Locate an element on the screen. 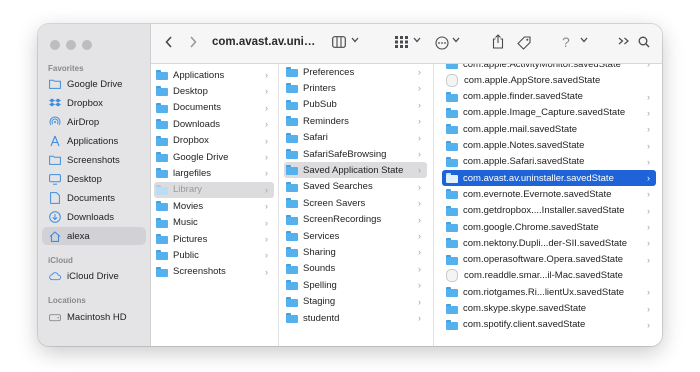 Image resolution: width=700 pixels, height=372 pixels. group-icon is located at coordinates (402, 42).